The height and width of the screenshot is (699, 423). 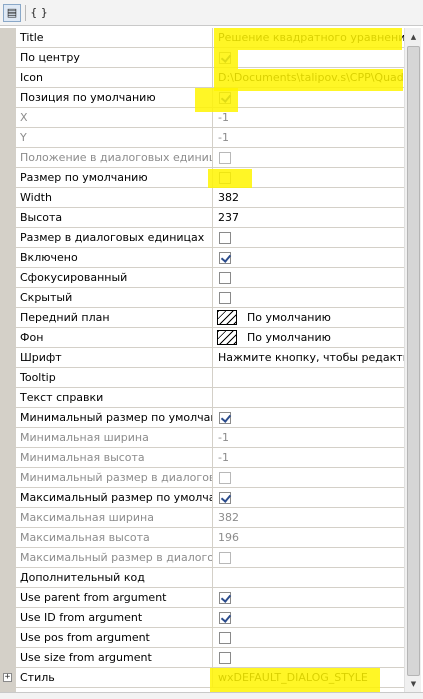 I want to click on property-row: Размер в диалоговых единицах, so click(x=202, y=238).